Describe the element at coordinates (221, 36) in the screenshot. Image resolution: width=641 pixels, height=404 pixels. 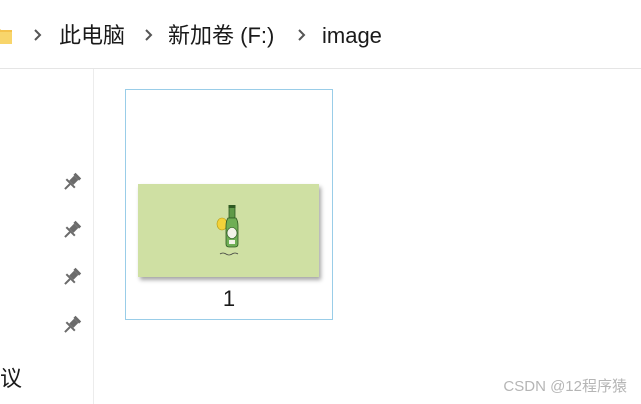
I see `breadcrumb-drive-f: 新加卷 (F:)` at that location.